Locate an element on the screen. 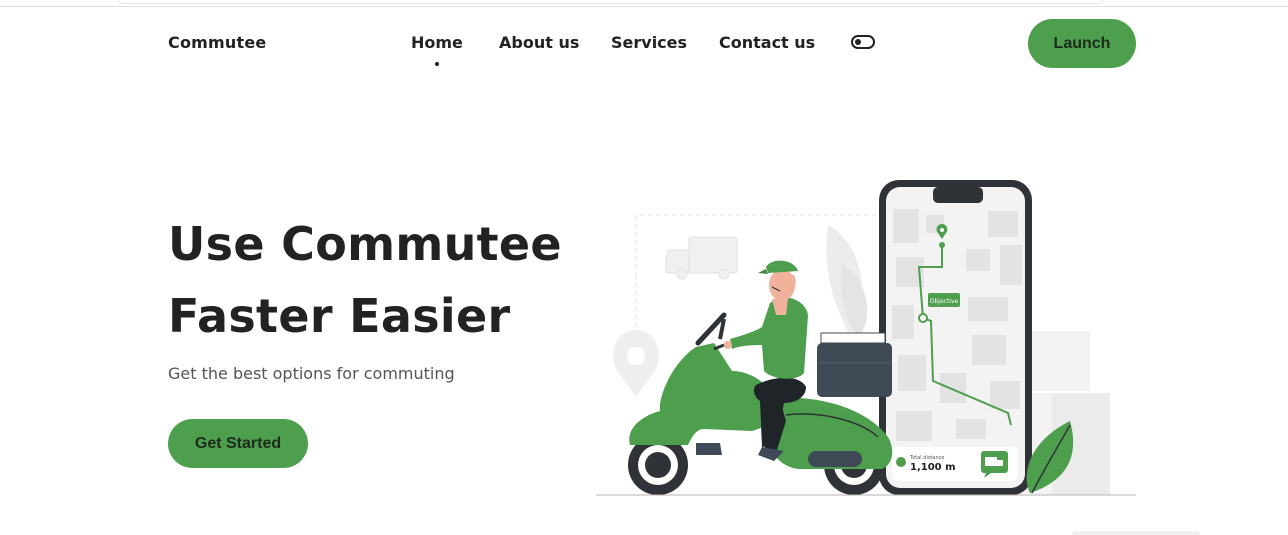  hero-title-line-1: Use Commutee is located at coordinates (365, 244).